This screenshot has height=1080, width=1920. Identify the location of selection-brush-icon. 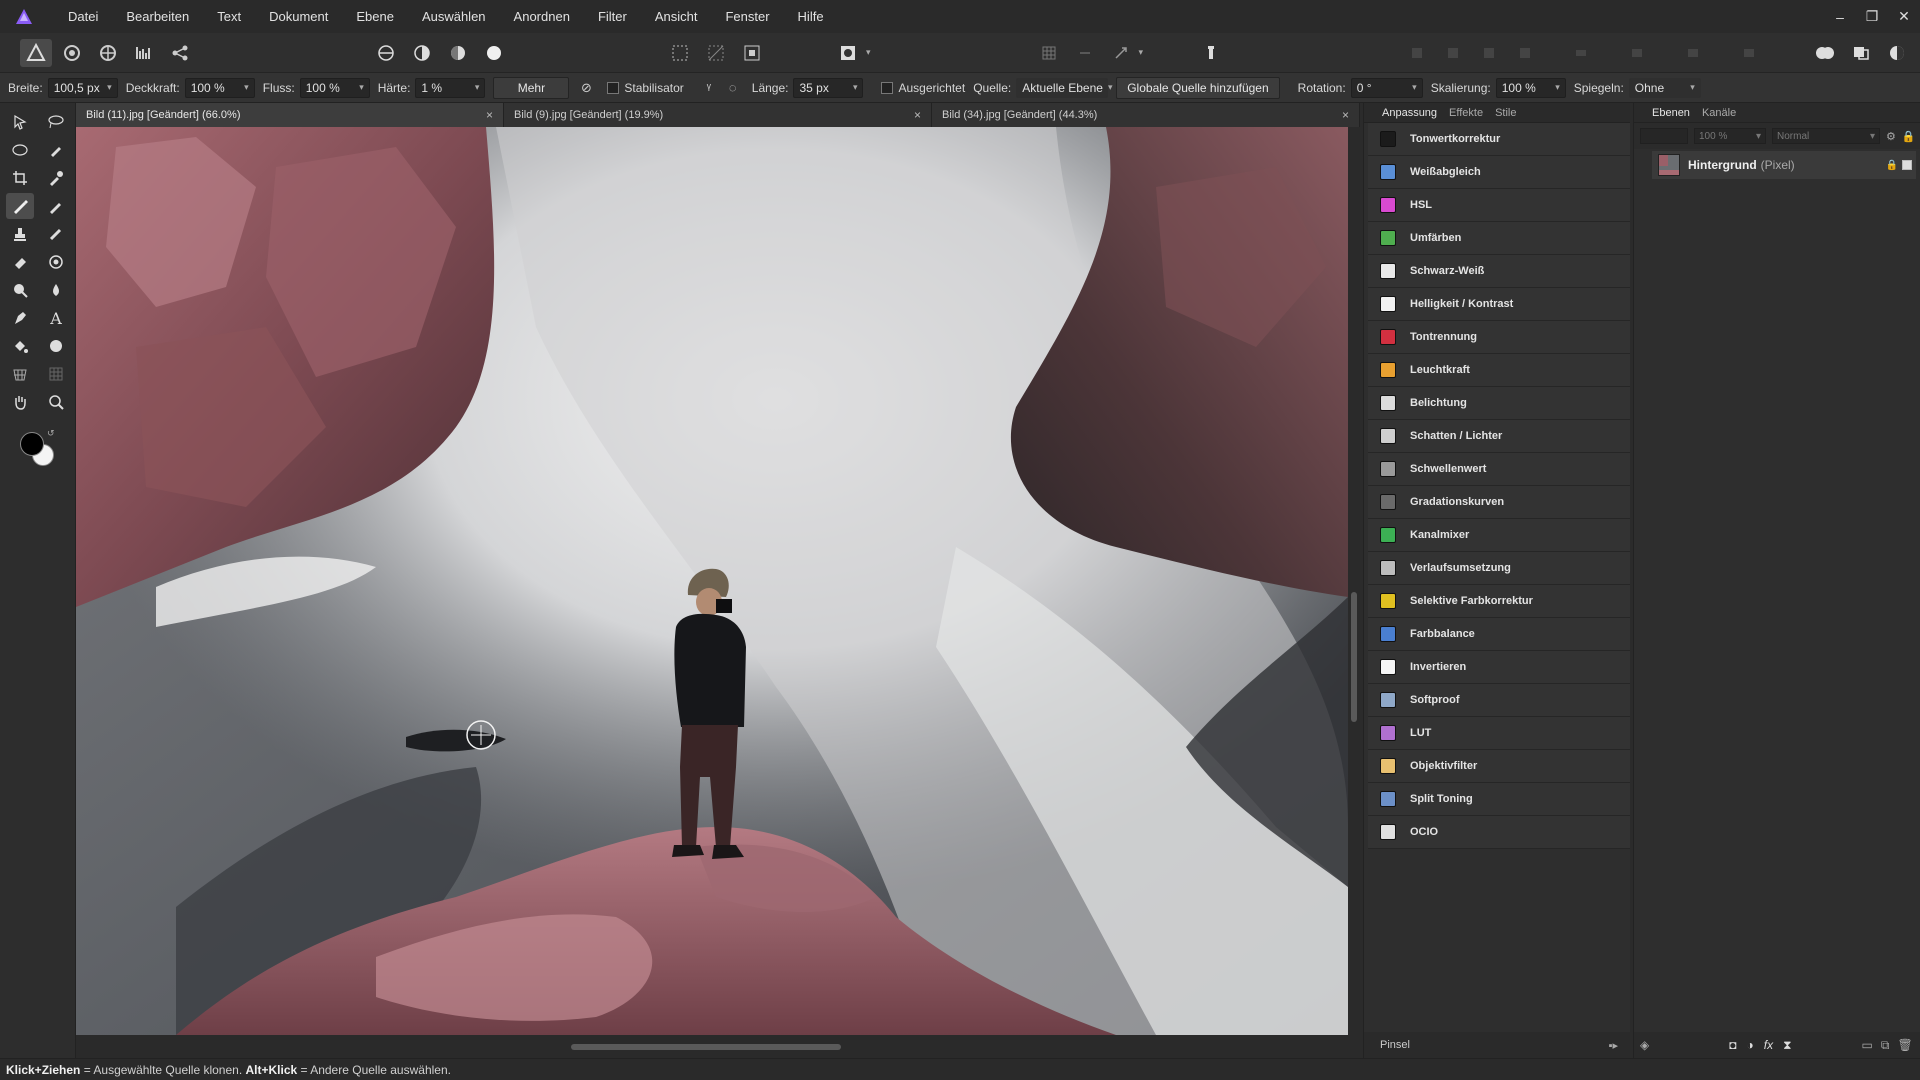
(56, 150).